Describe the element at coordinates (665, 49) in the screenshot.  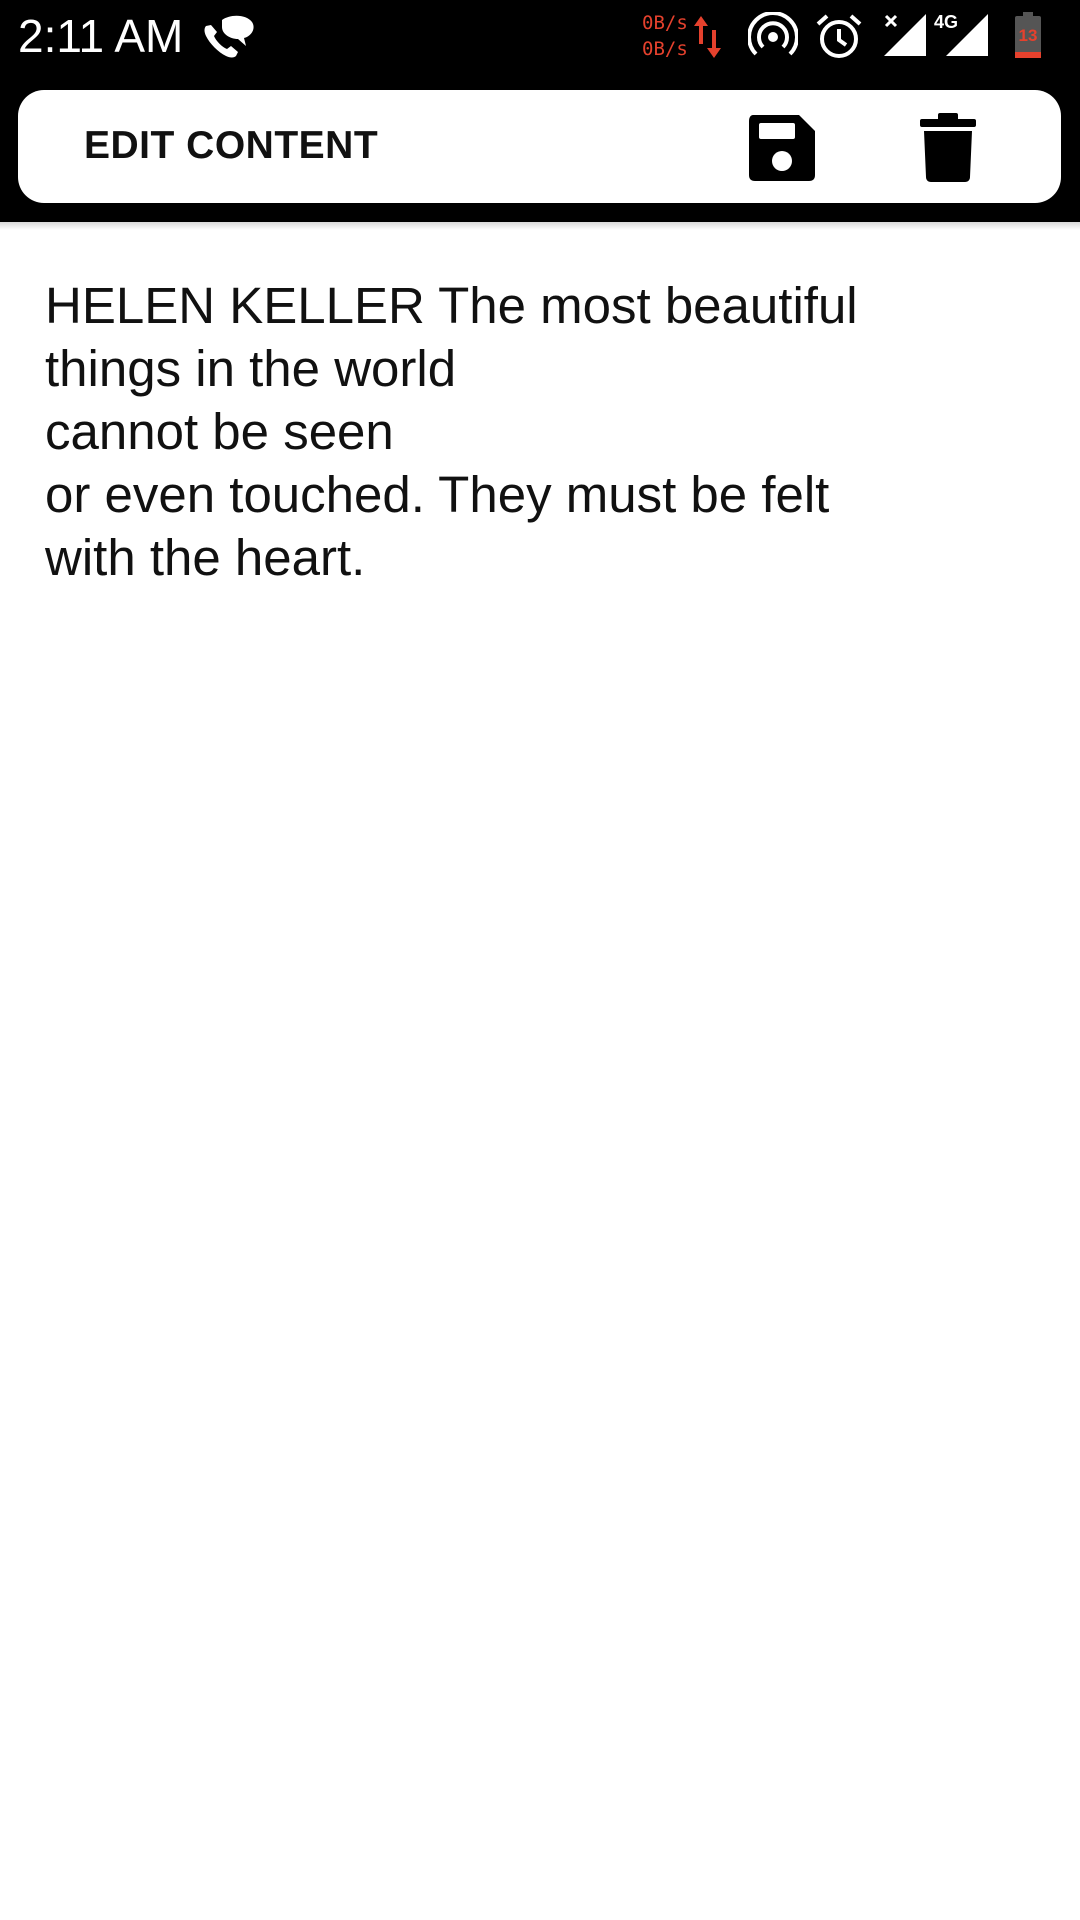
I see `net-down-speed: 0B/s` at that location.